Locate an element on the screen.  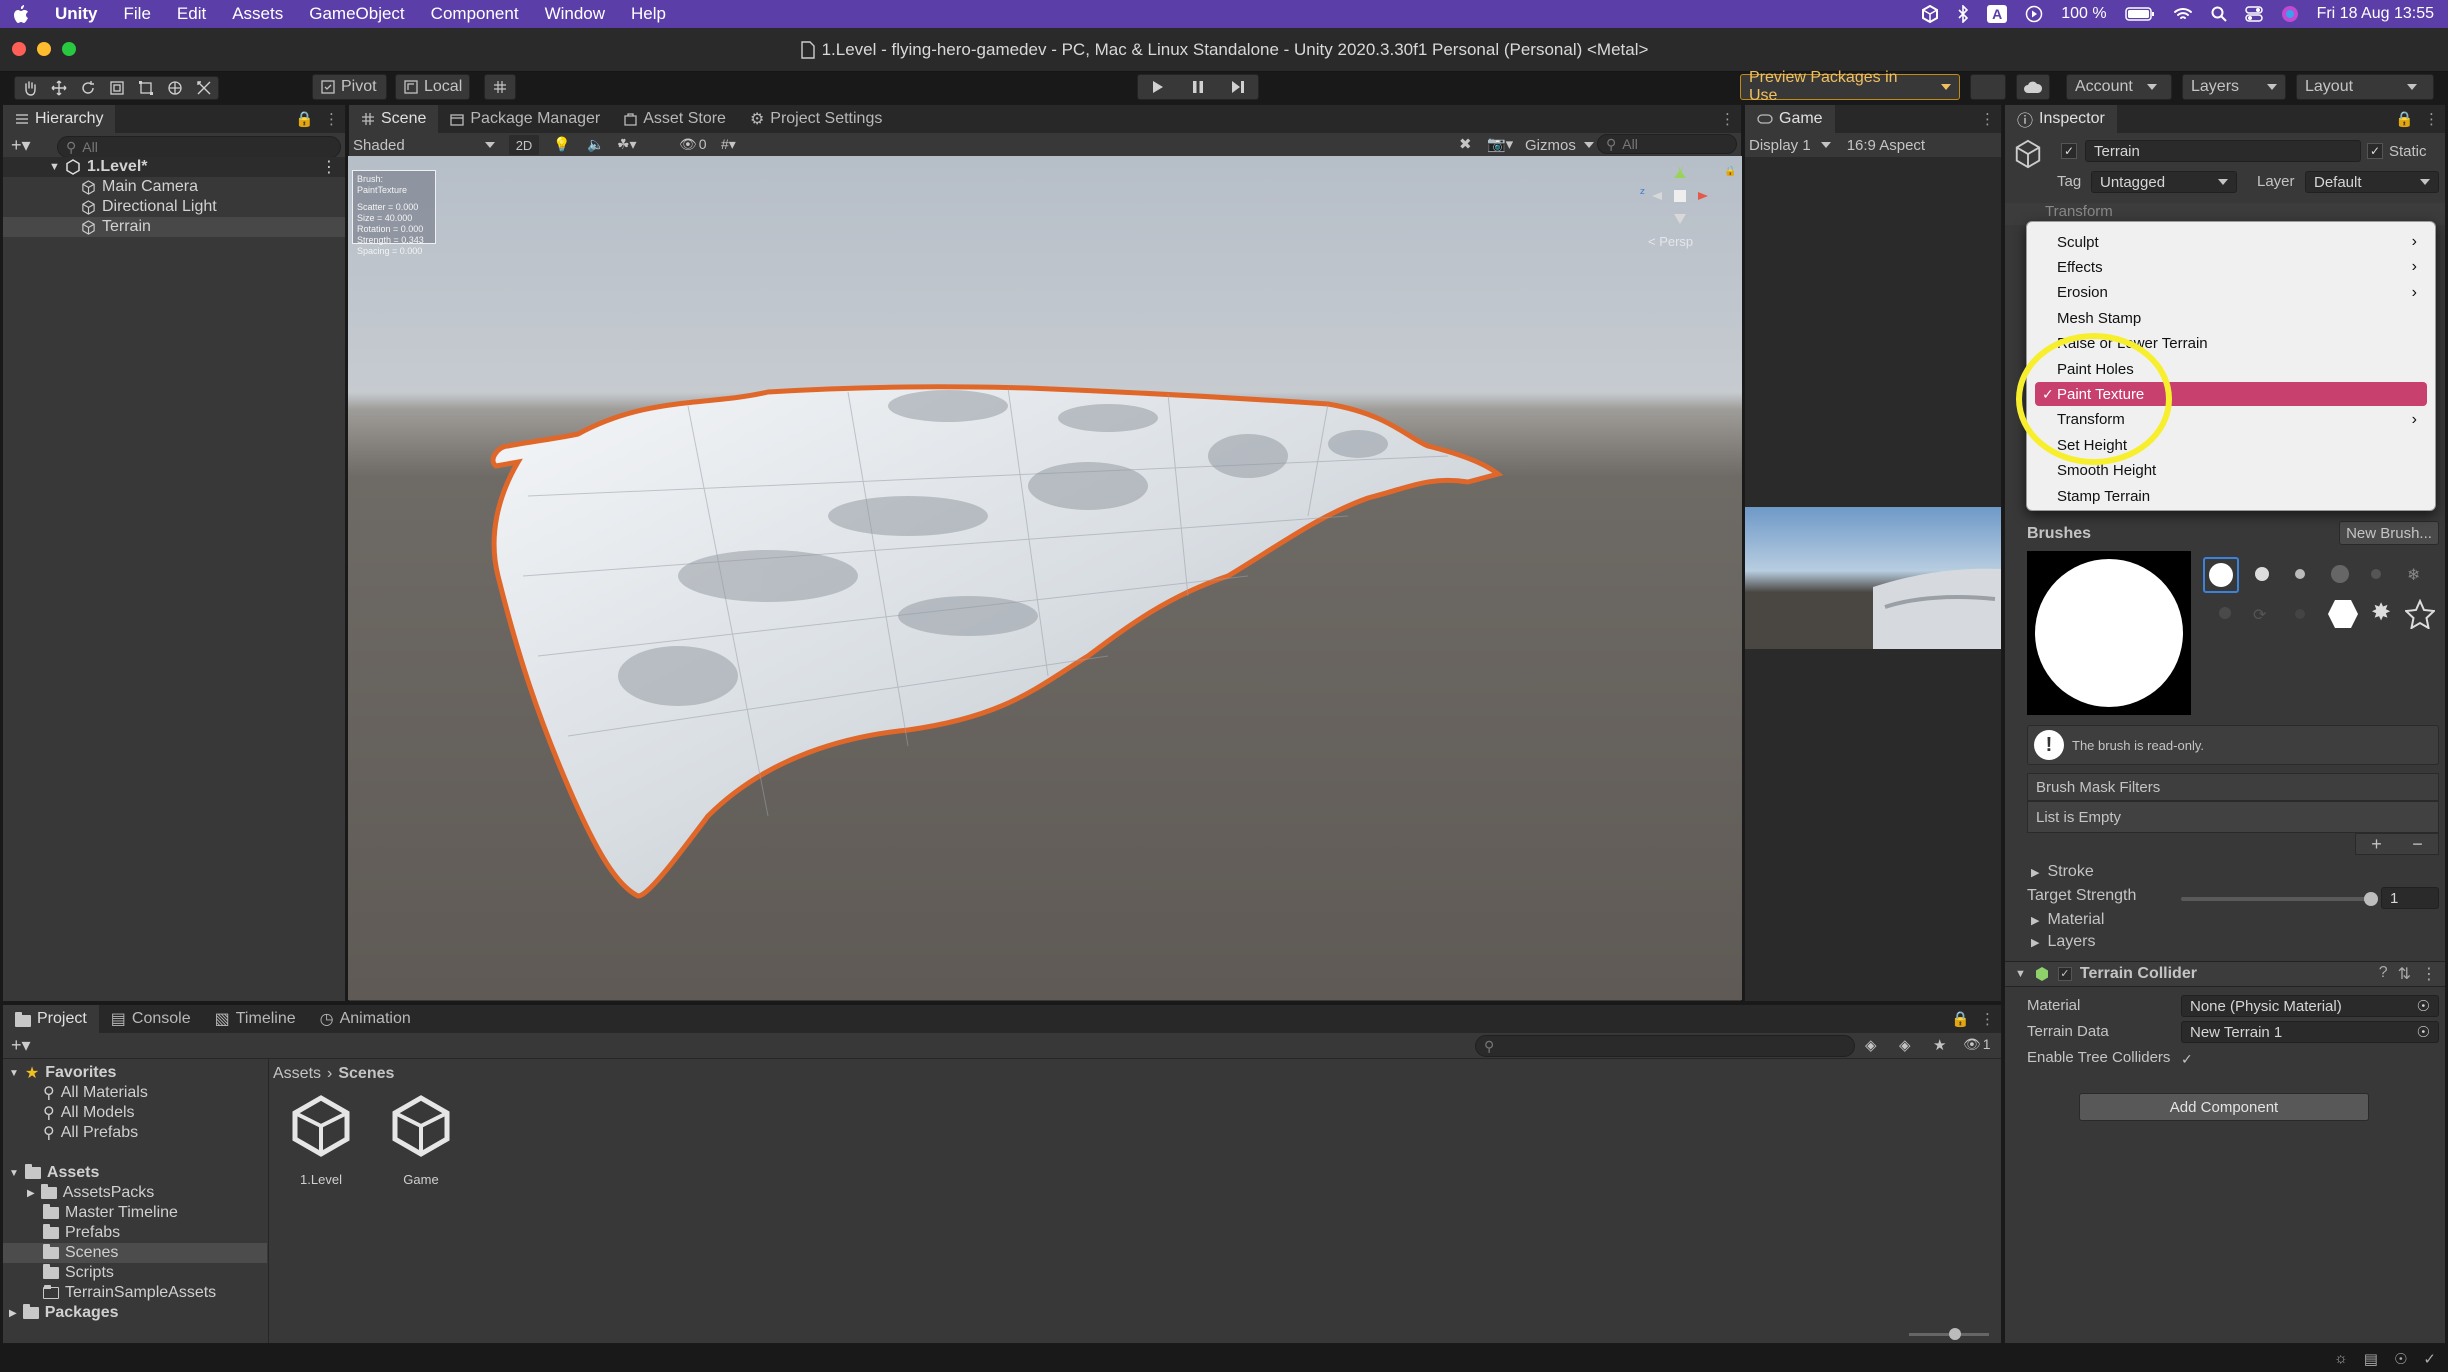
tab-animation: ◷ Animation is located at coordinates (365, 1019).